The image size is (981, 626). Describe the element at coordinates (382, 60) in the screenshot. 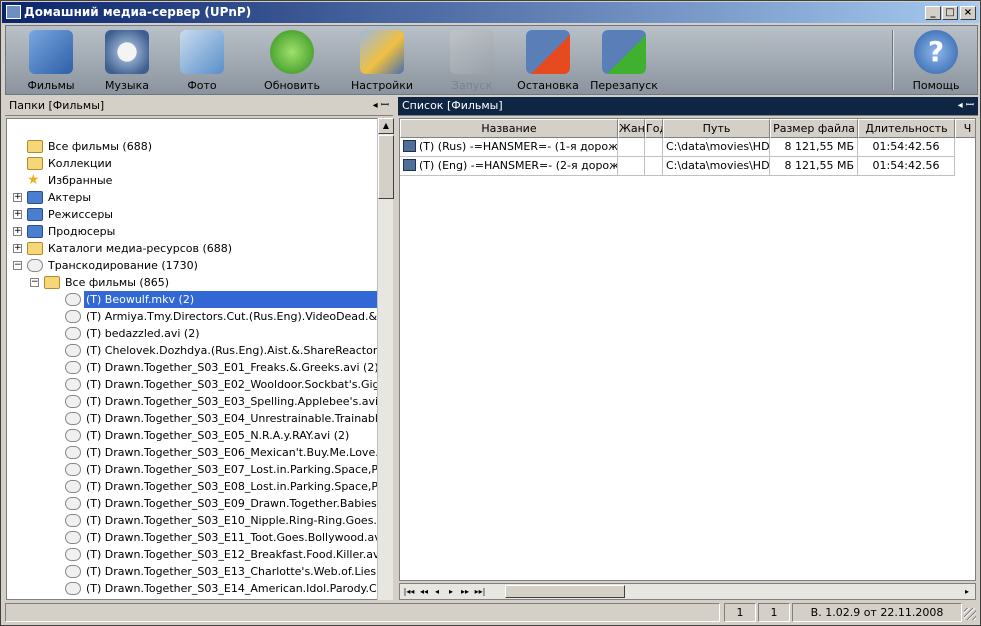

I see `settings-button: Настройки` at that location.